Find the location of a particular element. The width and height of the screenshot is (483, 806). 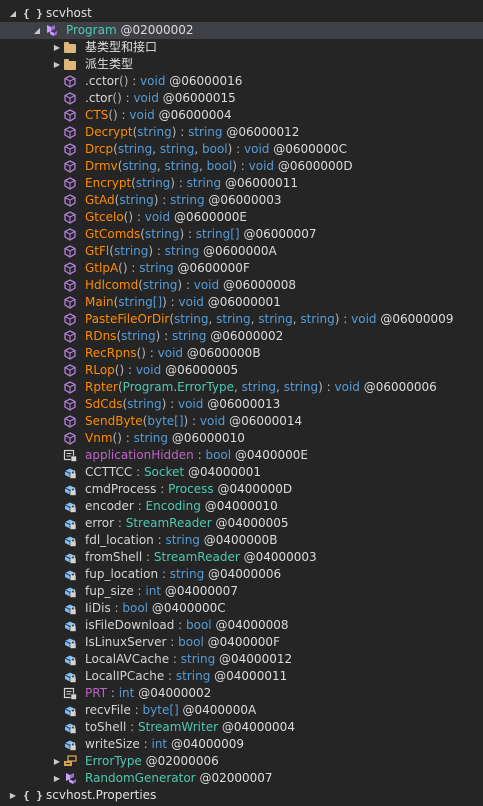

tree-node-member-hdlcomd: Hdlcomd(string) : void @06000008 is located at coordinates (241, 285).